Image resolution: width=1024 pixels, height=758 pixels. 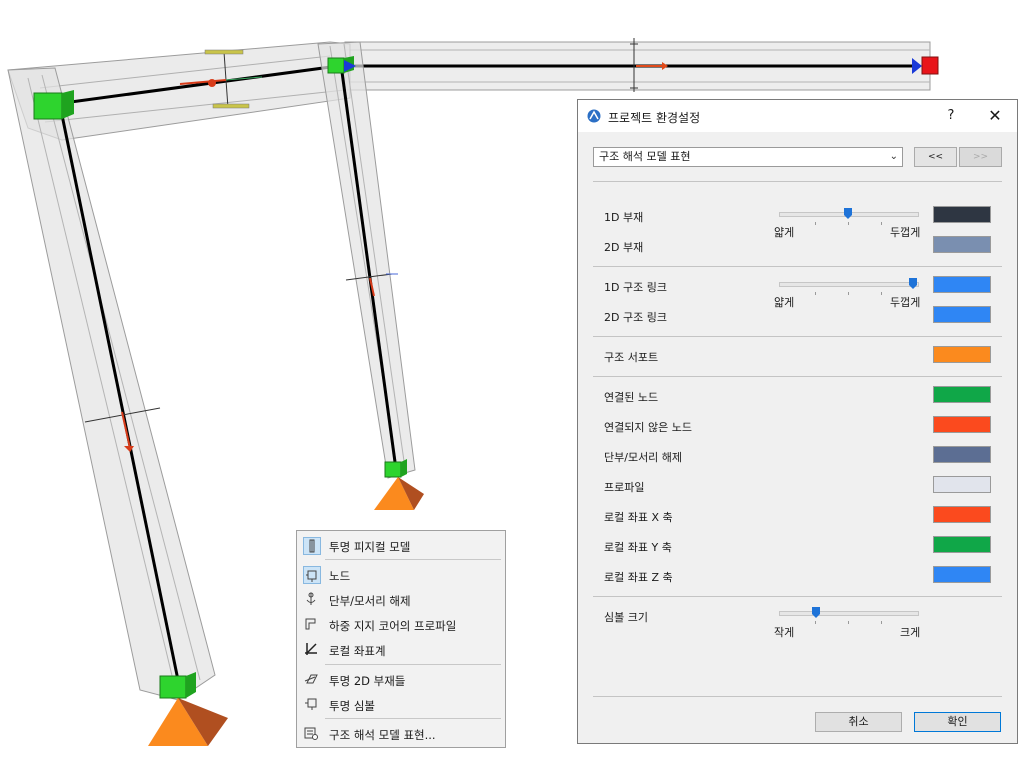 I want to click on close-button: ✕, so click(x=995, y=116).